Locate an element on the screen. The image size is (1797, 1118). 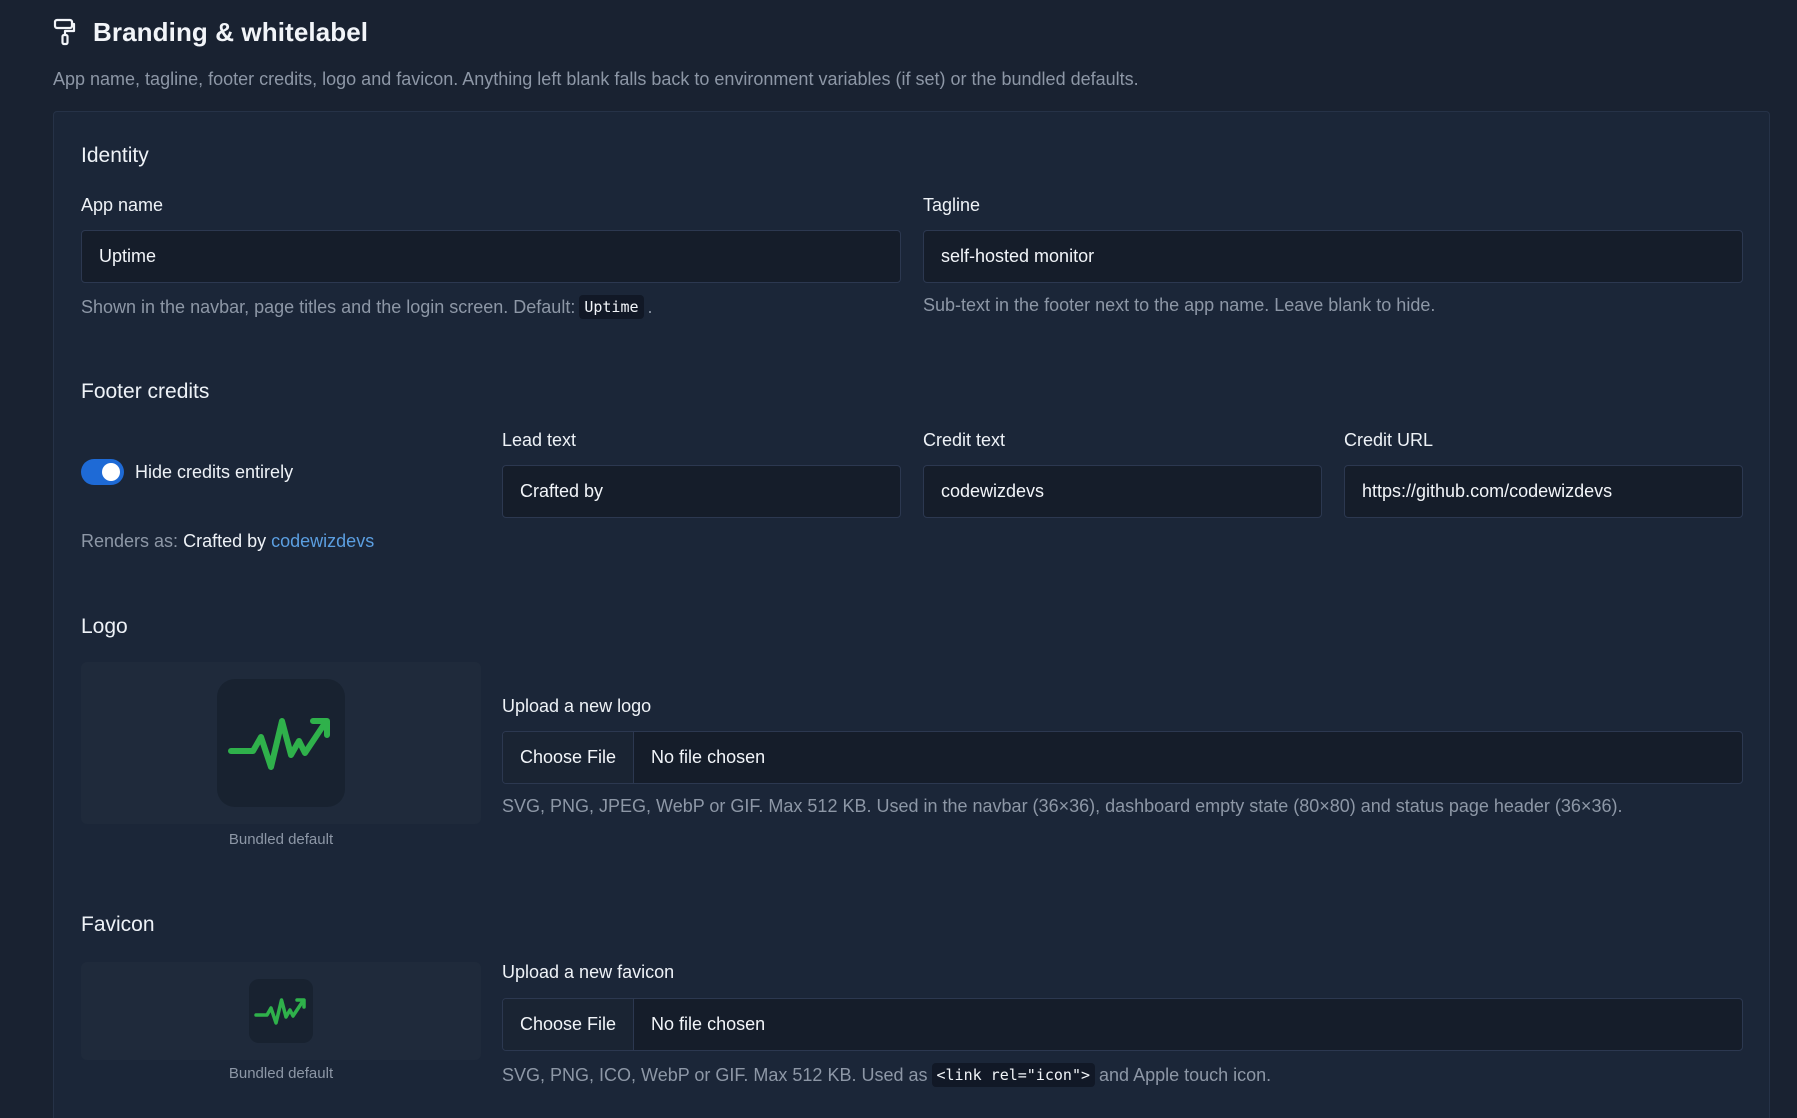
logo-image is located at coordinates (281, 743).